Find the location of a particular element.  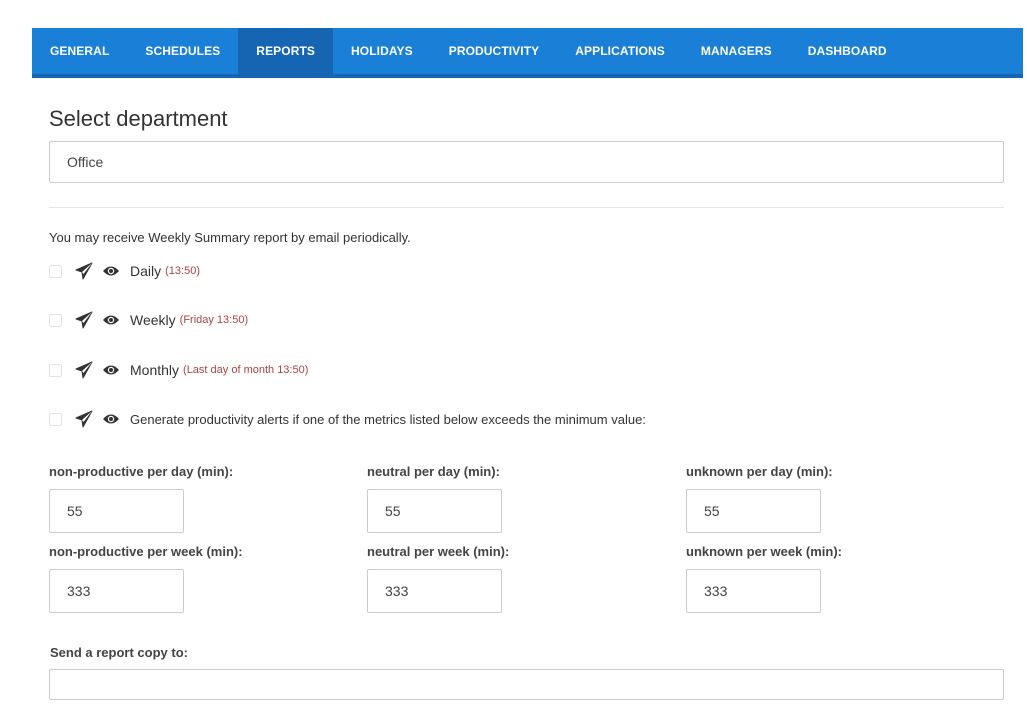

daily-label: Daily is located at coordinates (146, 271).